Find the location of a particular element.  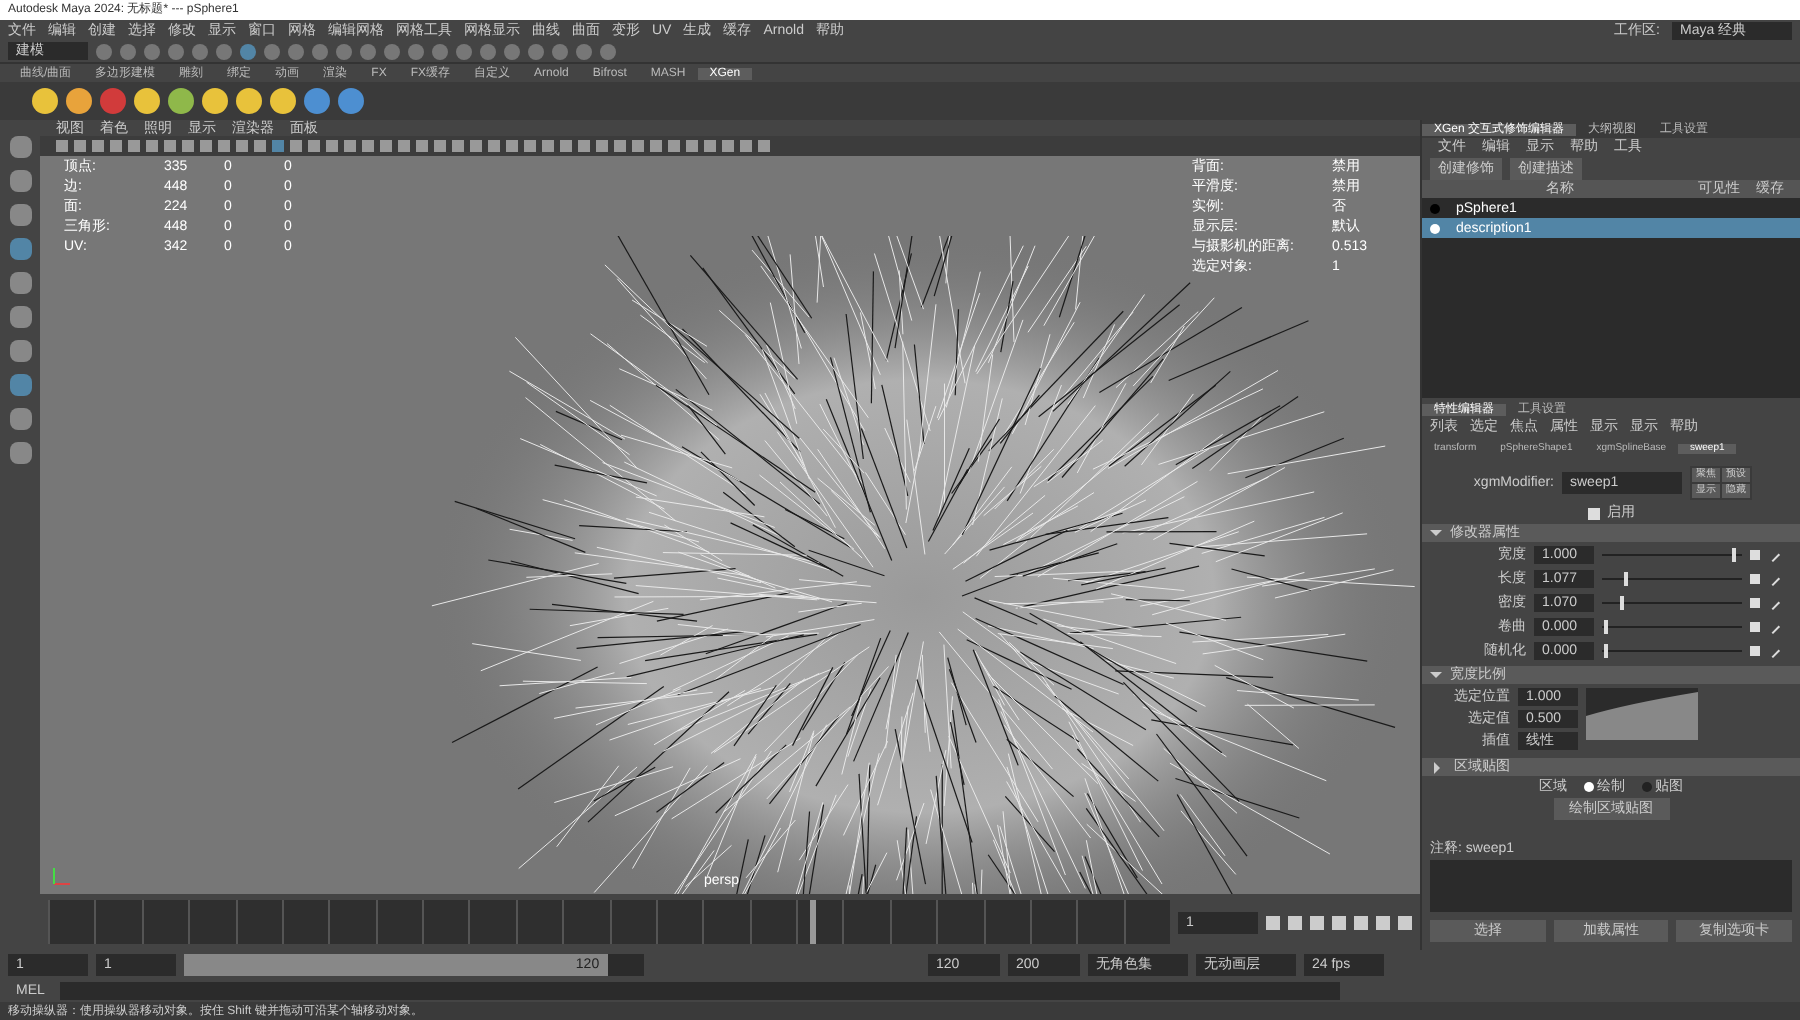

axis-icon is located at coordinates (62, 876).